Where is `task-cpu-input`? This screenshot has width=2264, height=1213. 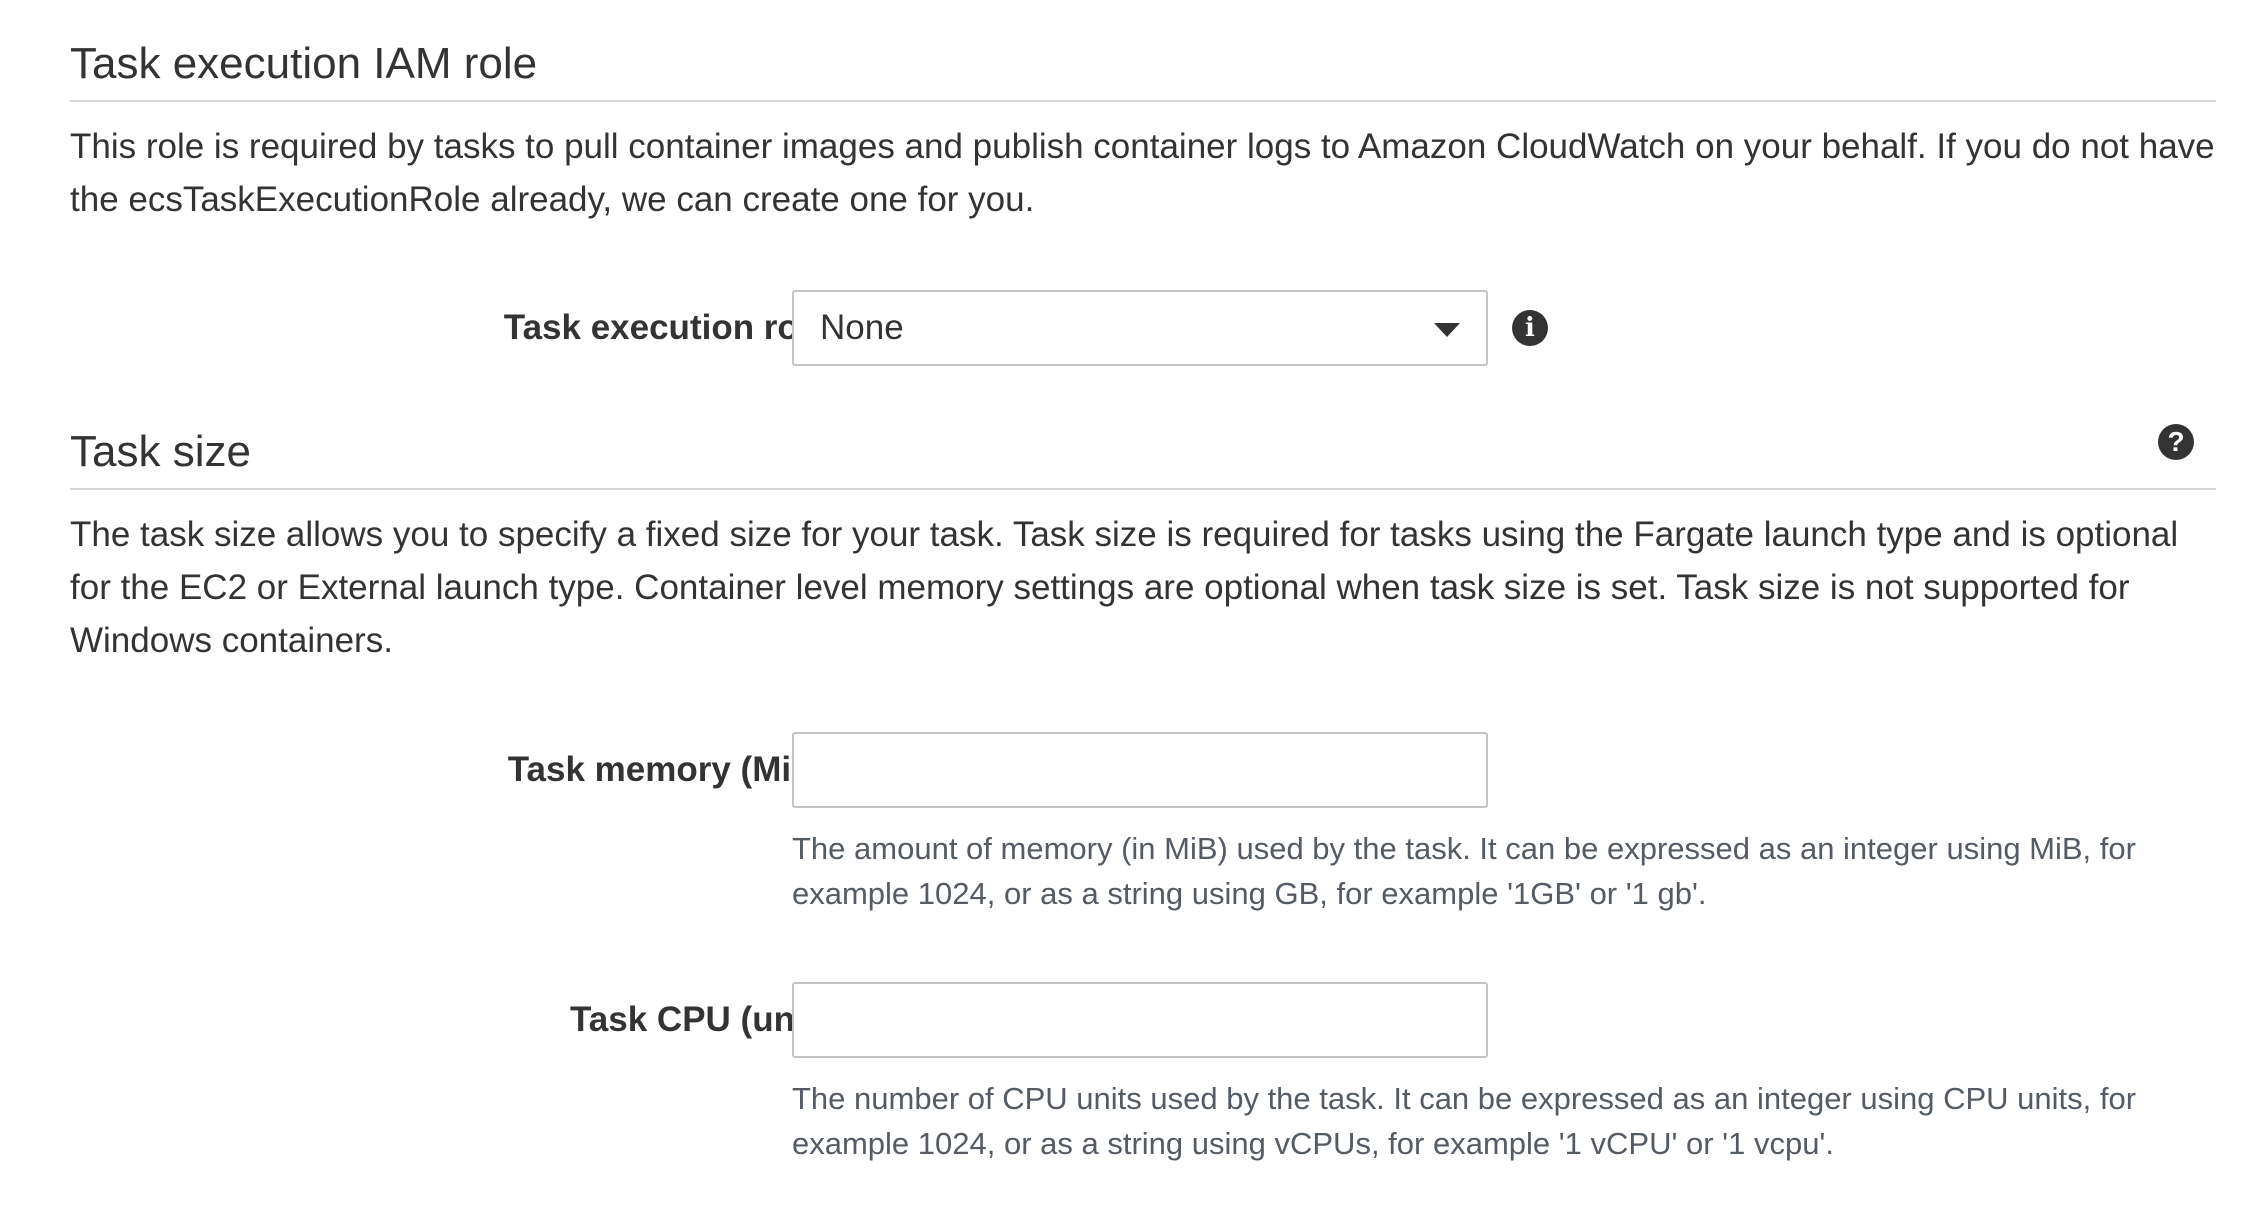 task-cpu-input is located at coordinates (1140, 1020).